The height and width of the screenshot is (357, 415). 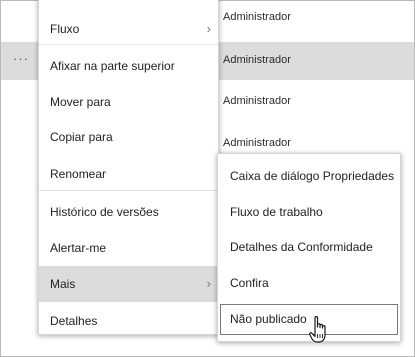 What do you see at coordinates (128, 29) in the screenshot?
I see `menu-item-fluxo: Fluxo ›` at bounding box center [128, 29].